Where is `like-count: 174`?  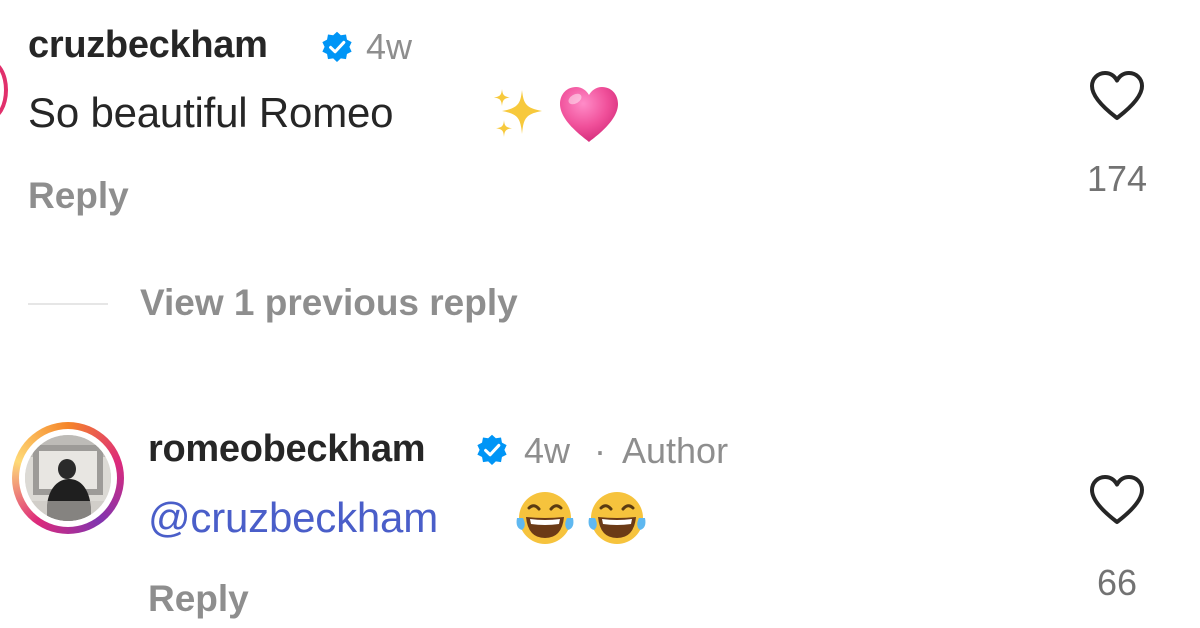
like-count: 174 is located at coordinates (1117, 178).